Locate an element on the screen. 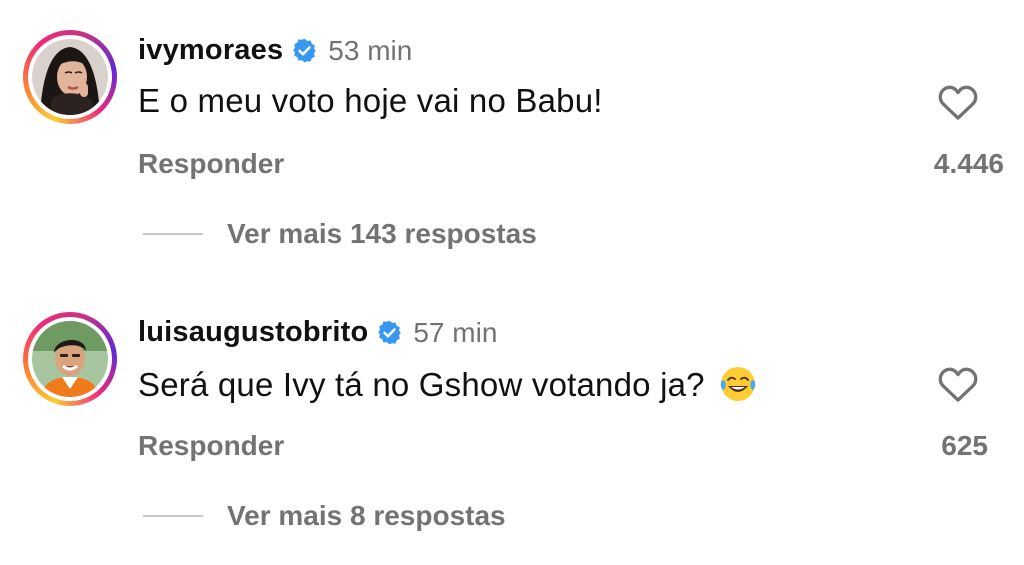 This screenshot has height=565, width=1024. face-with-tears-of-joy-emoji is located at coordinates (738, 384).